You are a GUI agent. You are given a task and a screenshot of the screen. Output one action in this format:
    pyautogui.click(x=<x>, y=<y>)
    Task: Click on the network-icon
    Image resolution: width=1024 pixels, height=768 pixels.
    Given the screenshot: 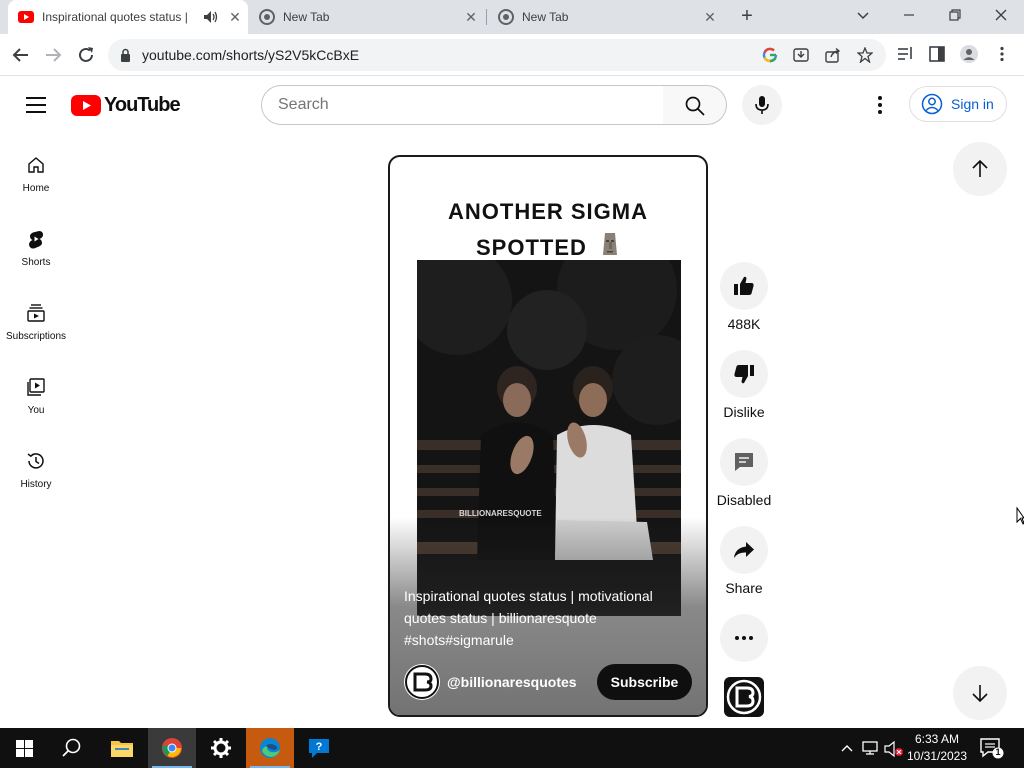 What is the action you would take?
    pyautogui.click(x=871, y=748)
    